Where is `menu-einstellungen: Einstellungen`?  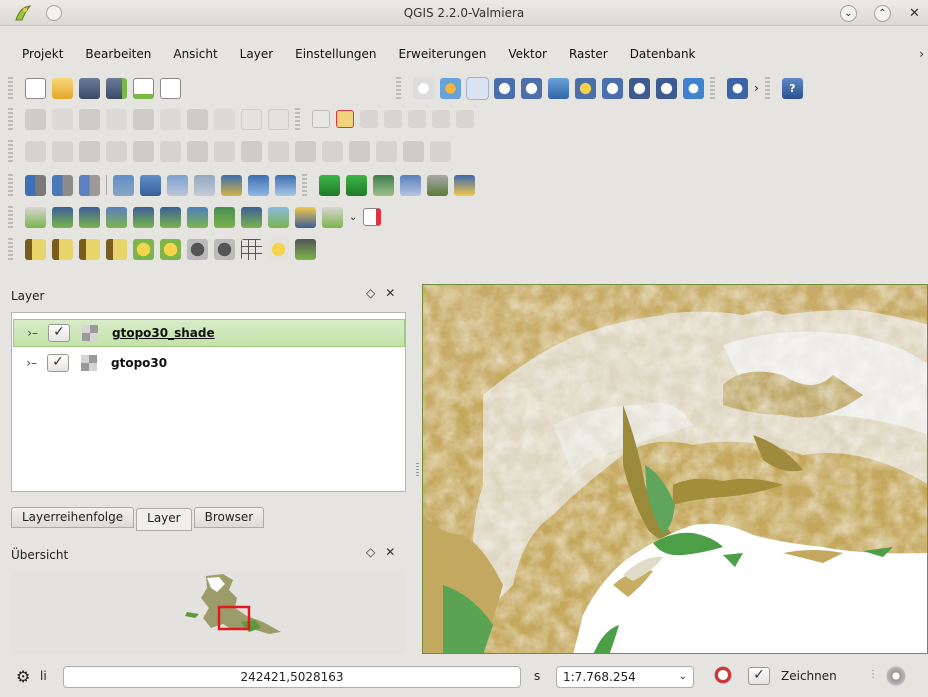
menu-einstellungen: Einstellungen is located at coordinates (334, 55).